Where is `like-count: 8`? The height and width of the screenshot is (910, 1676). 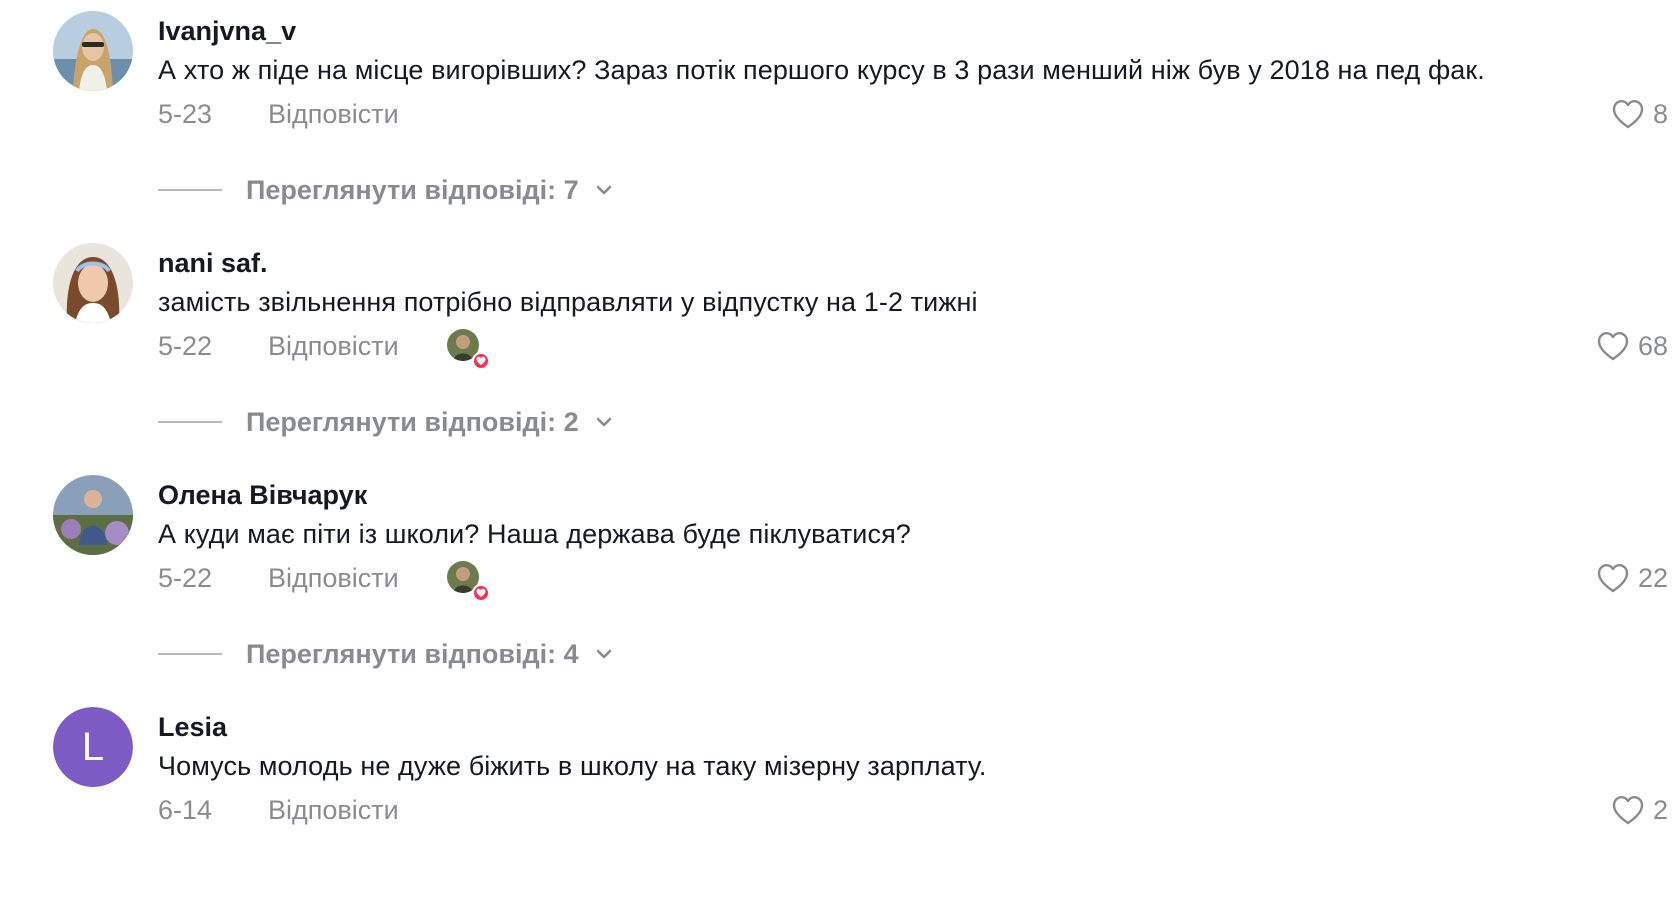
like-count: 8 is located at coordinates (1660, 113).